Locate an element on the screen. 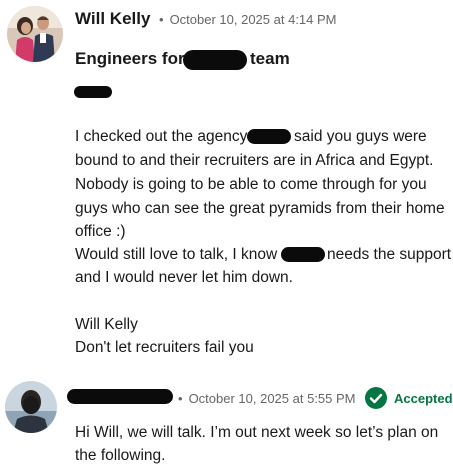  sender-avatar-reply is located at coordinates (31, 407).